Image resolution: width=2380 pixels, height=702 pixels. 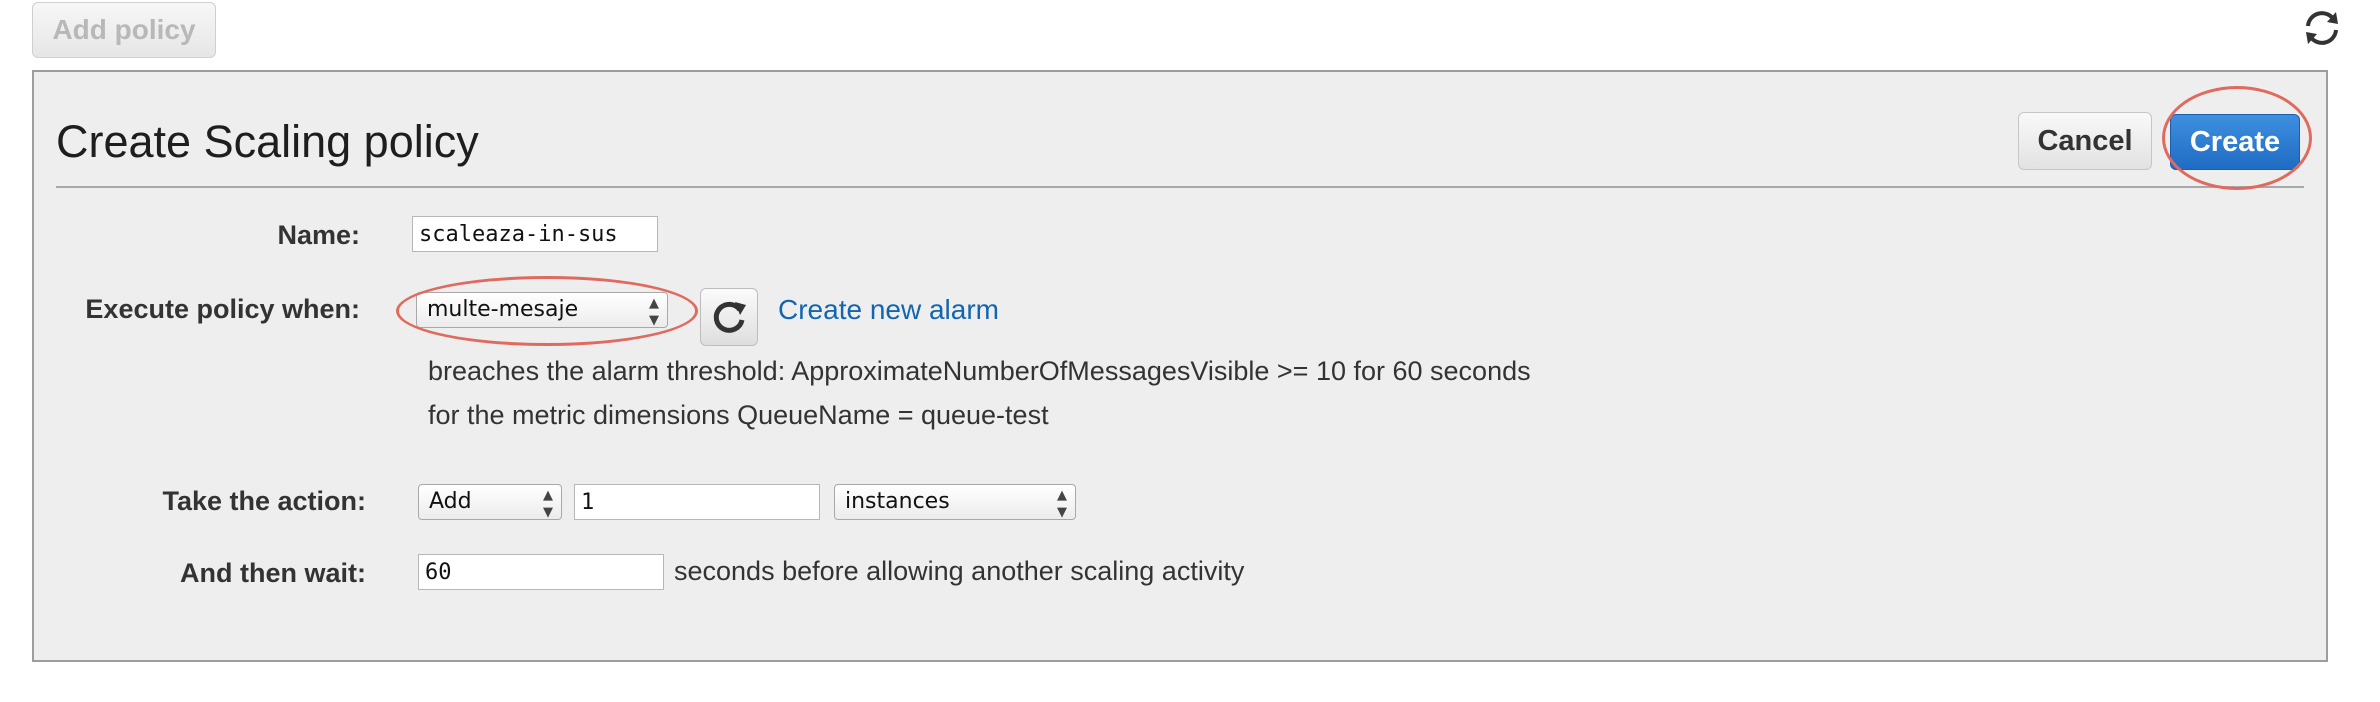 What do you see at coordinates (547, 311) in the screenshot?
I see `alarm-highlight-ring` at bounding box center [547, 311].